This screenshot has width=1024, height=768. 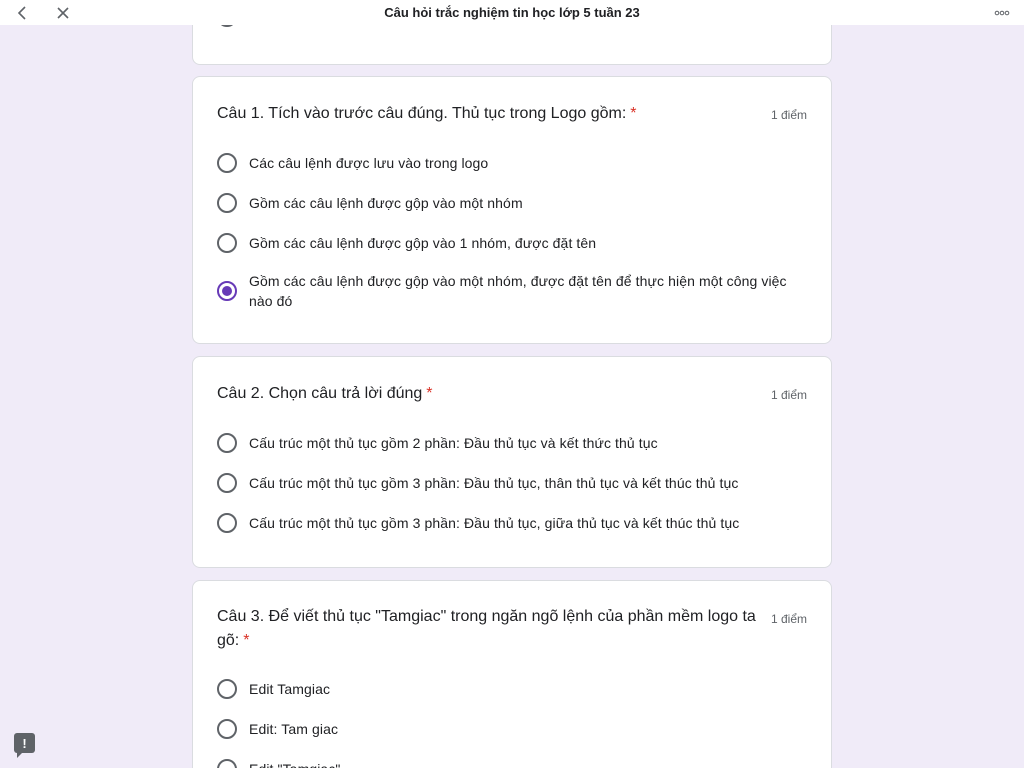 I want to click on report-feedback-icon: !, so click(x=24, y=745).